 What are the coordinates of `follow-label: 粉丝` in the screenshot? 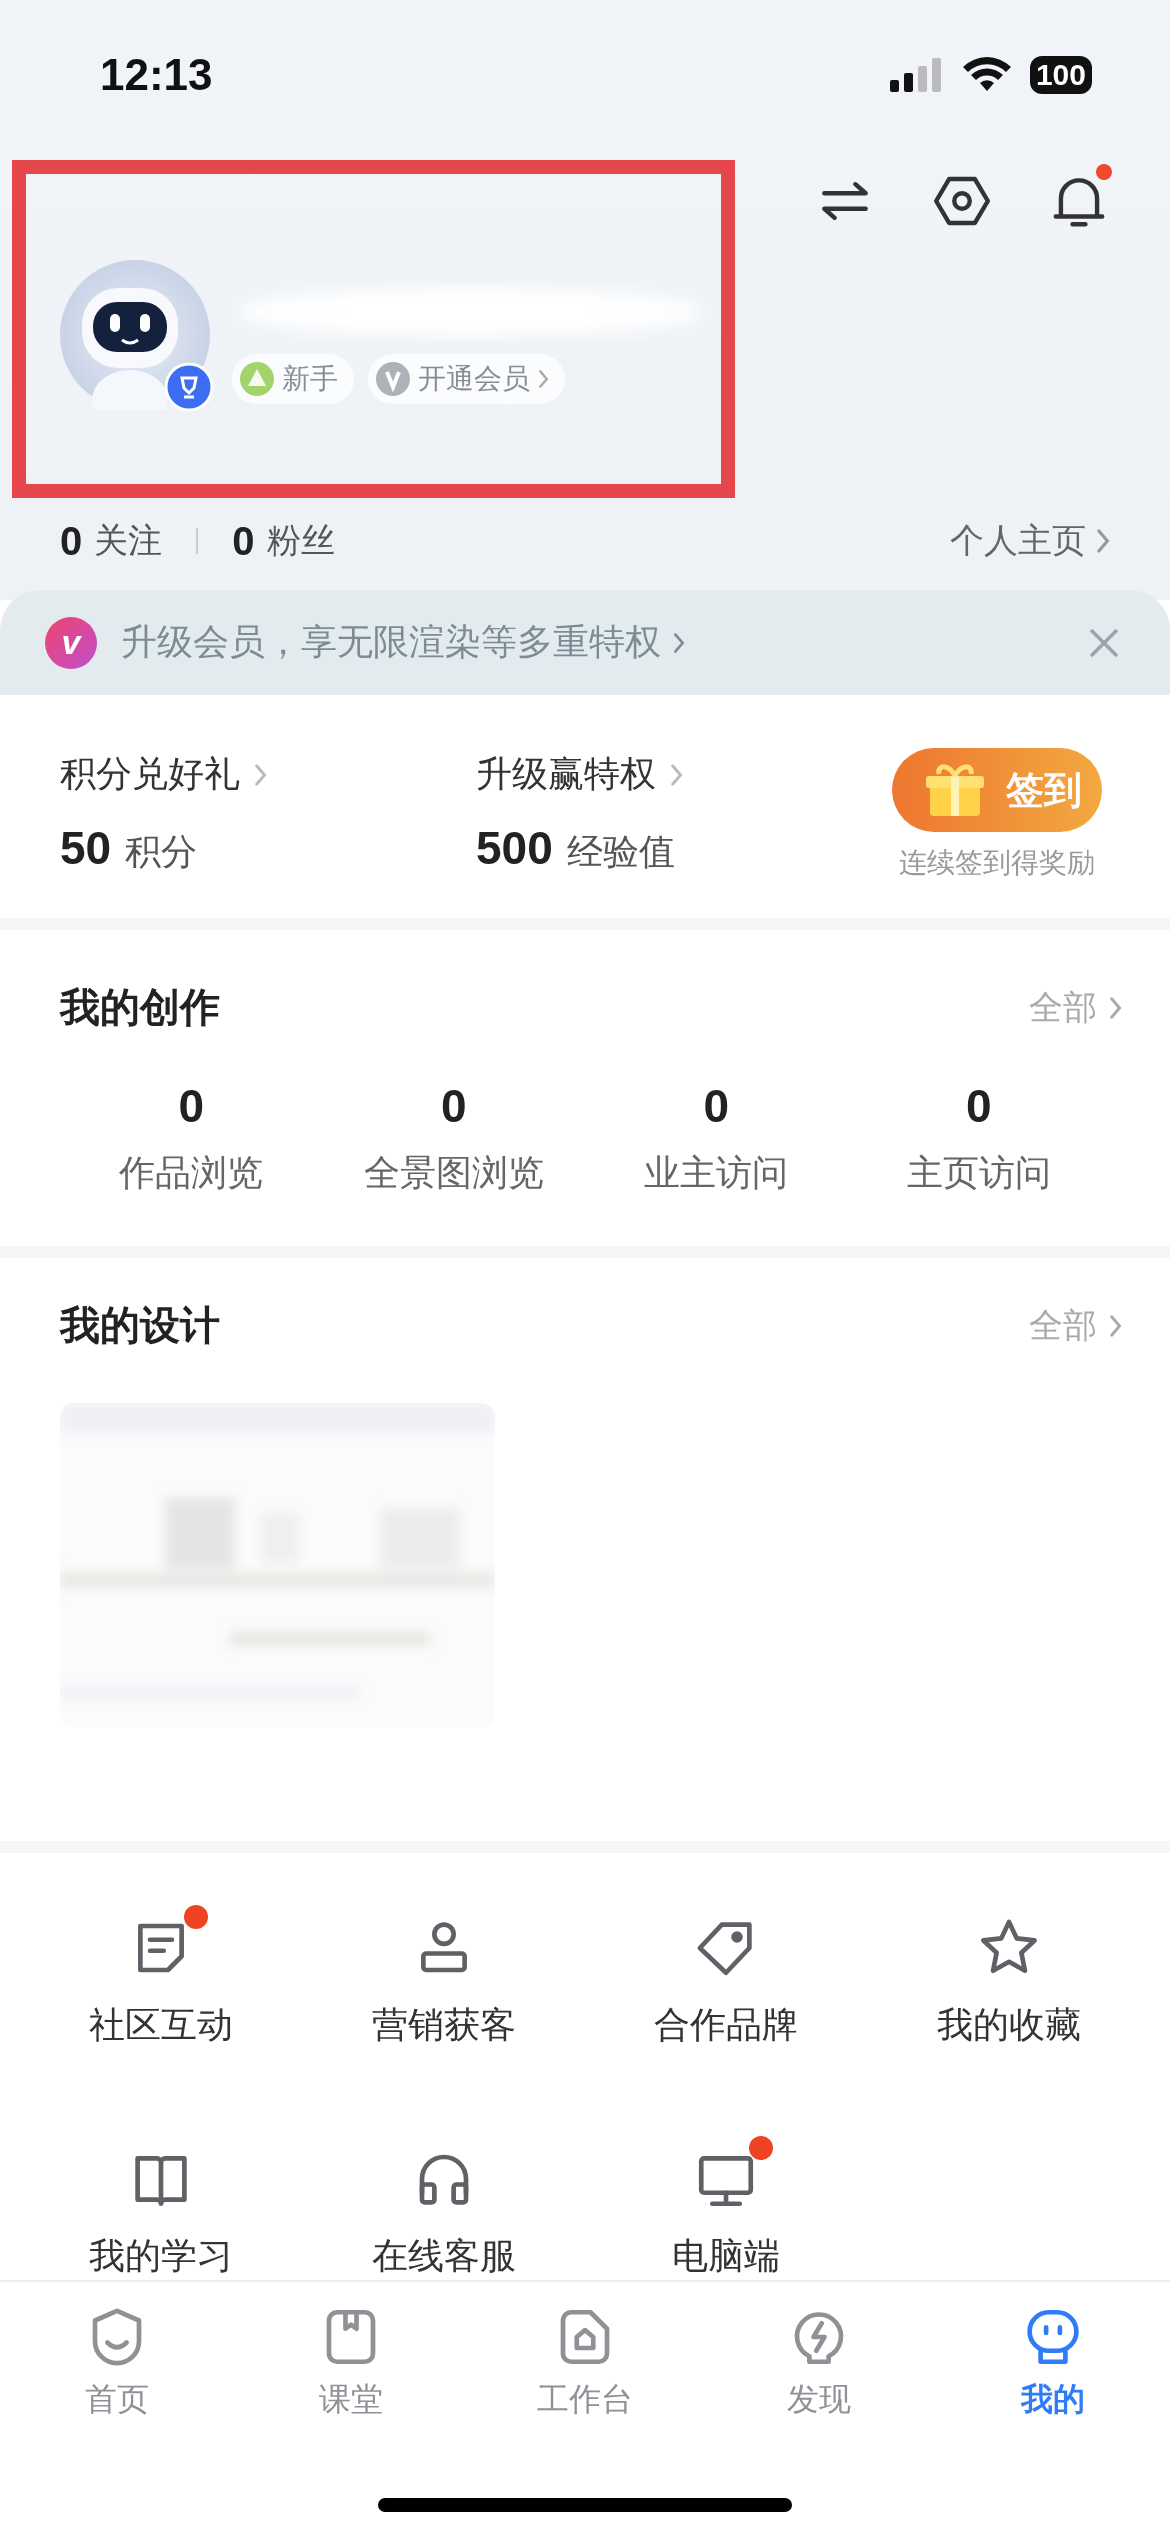 It's located at (300, 541).